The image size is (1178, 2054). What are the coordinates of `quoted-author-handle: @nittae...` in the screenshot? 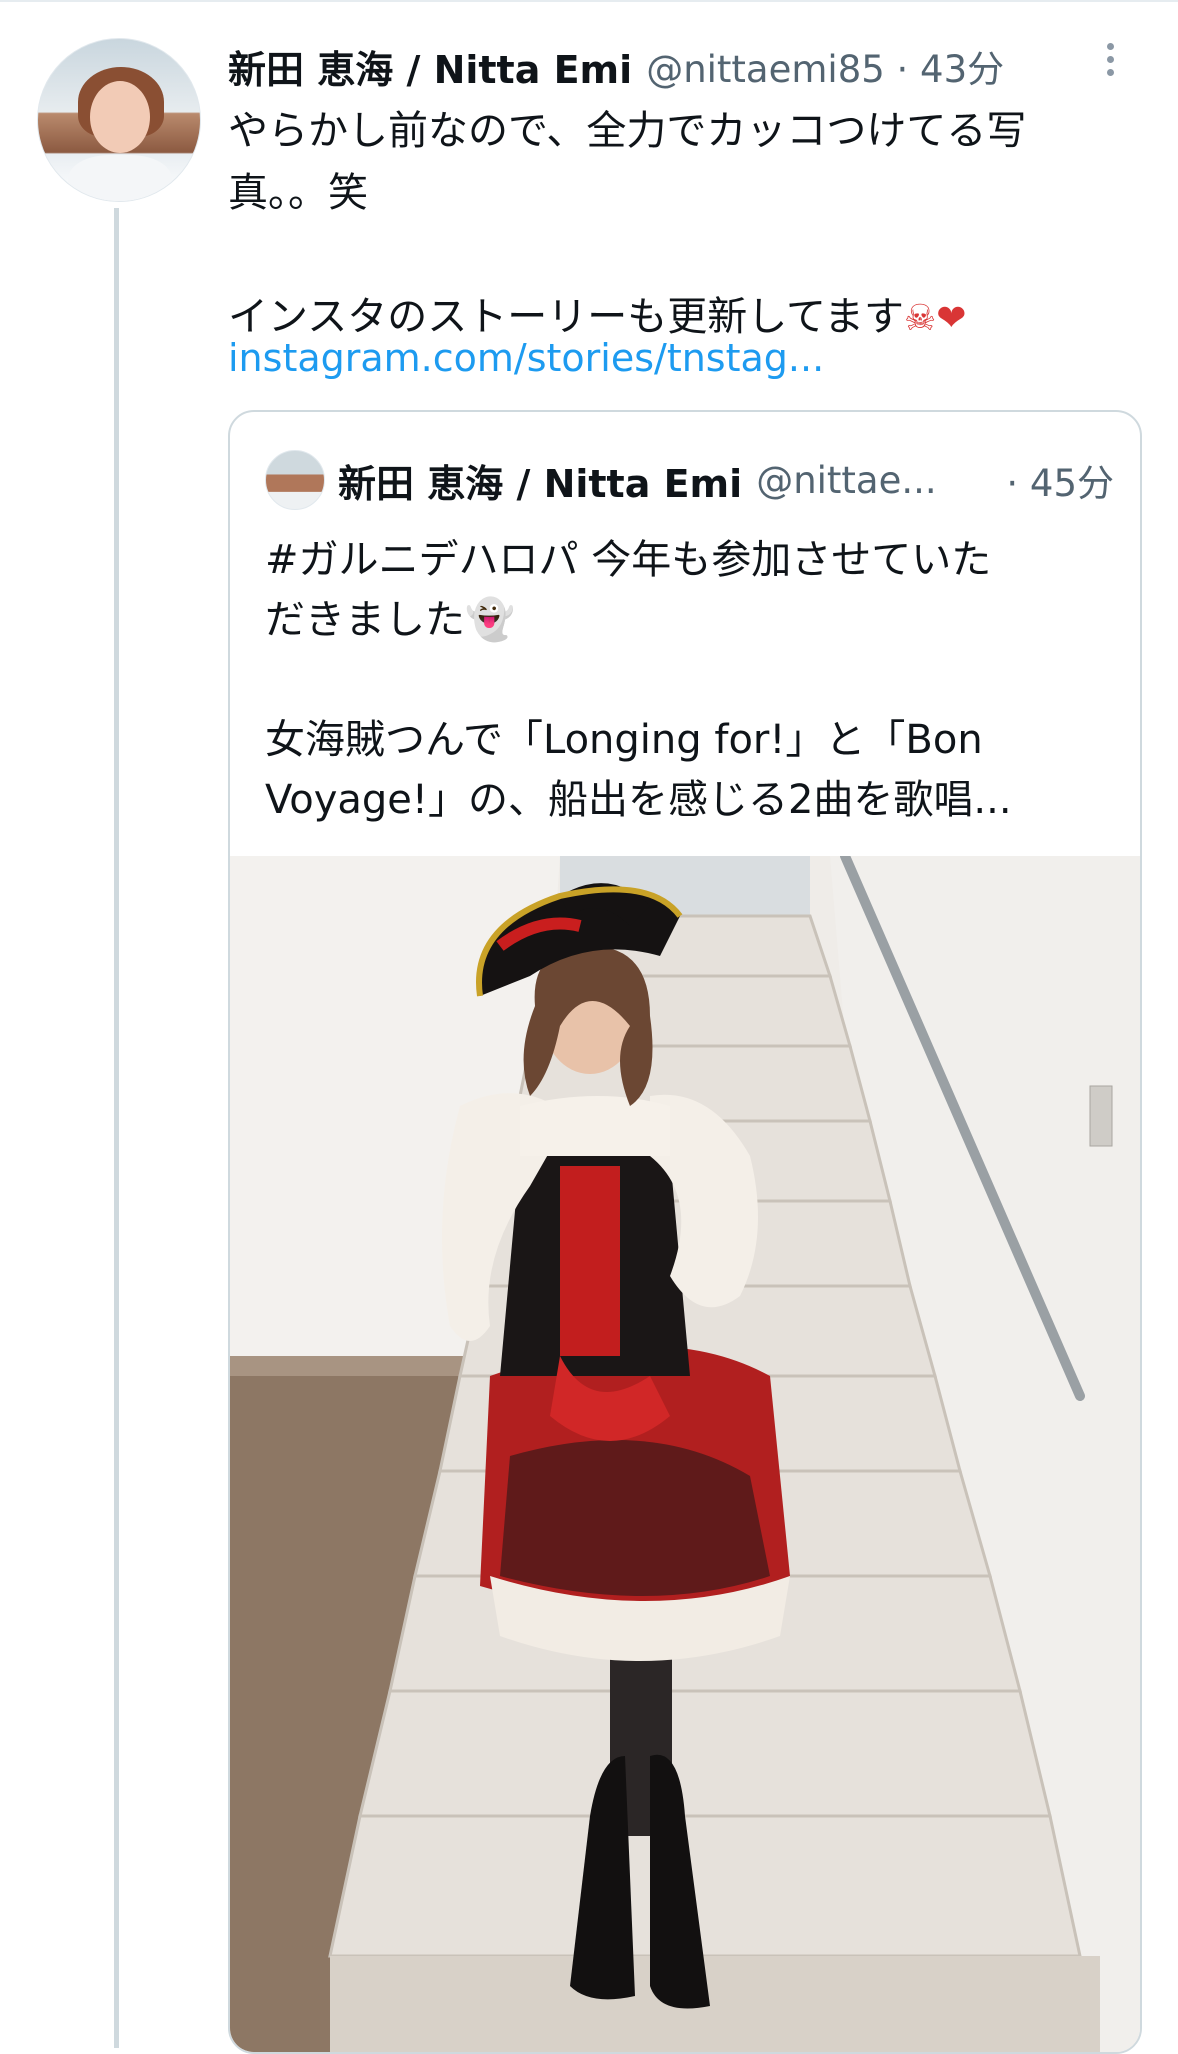 It's located at (846, 480).